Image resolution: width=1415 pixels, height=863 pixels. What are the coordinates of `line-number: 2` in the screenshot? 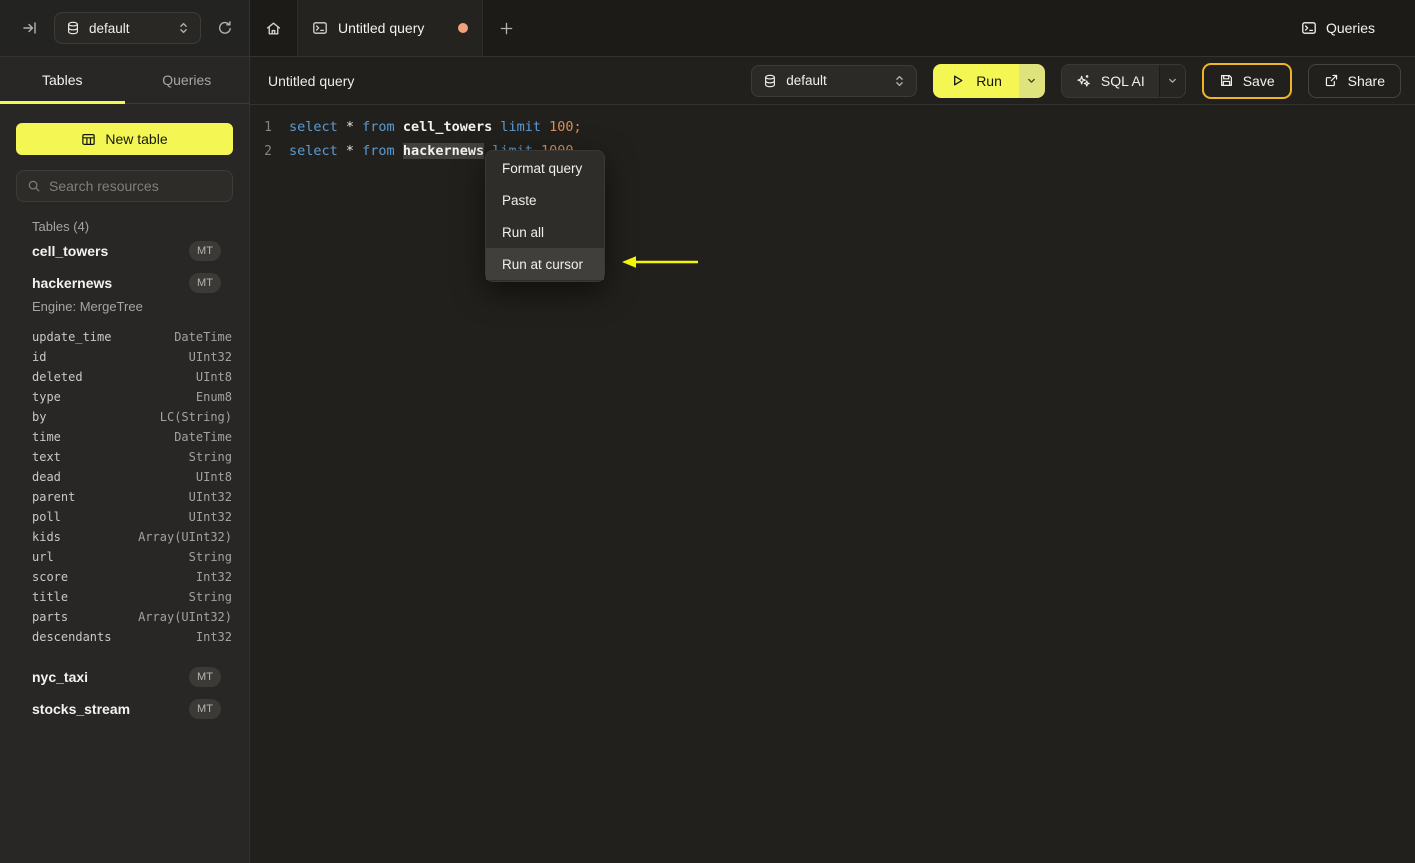 It's located at (268, 151).